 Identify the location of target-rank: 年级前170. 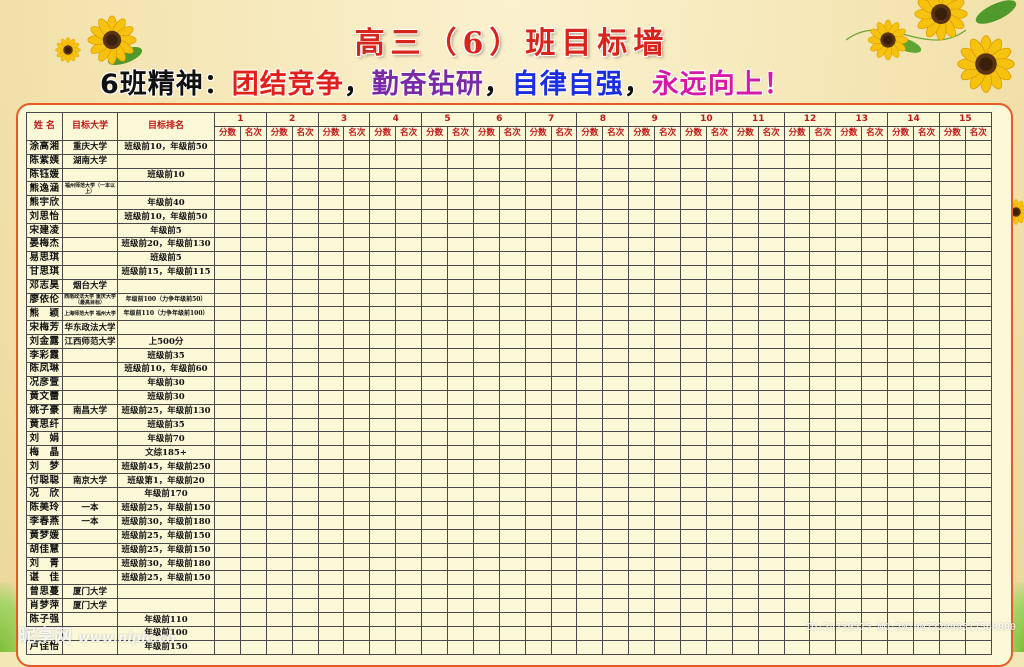
(166, 494).